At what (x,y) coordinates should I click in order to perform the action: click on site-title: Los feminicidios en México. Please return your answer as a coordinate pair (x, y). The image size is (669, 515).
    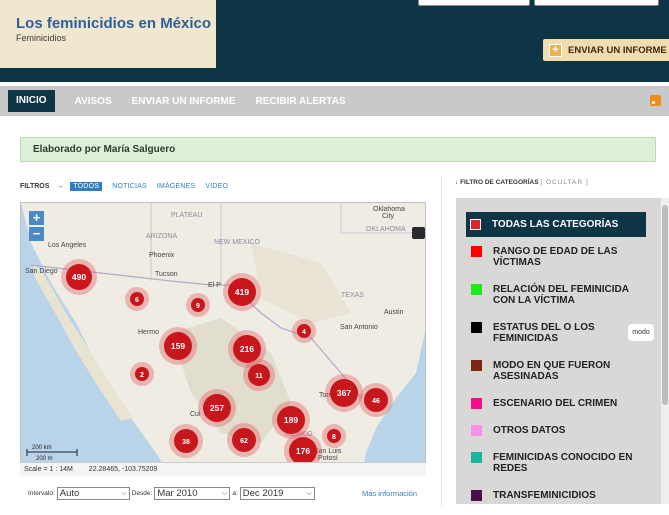
    Looking at the image, I should click on (116, 23).